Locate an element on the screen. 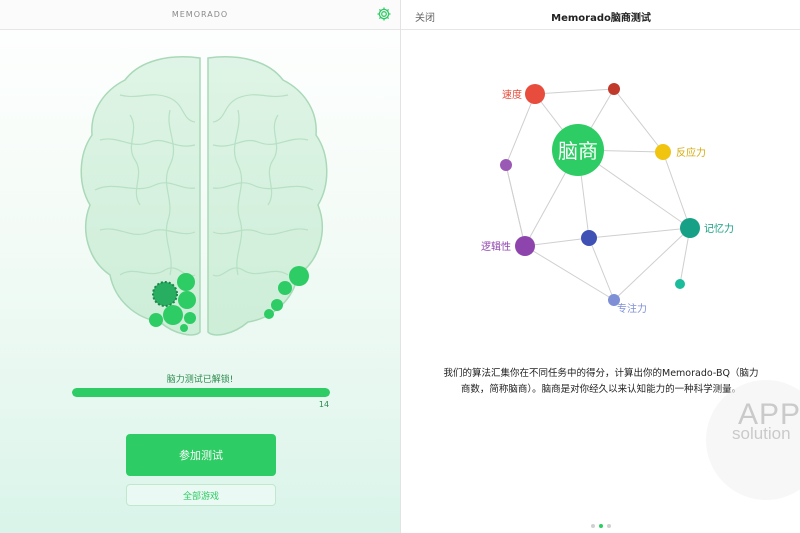  join-test-button: 参加测试 is located at coordinates (201, 455).